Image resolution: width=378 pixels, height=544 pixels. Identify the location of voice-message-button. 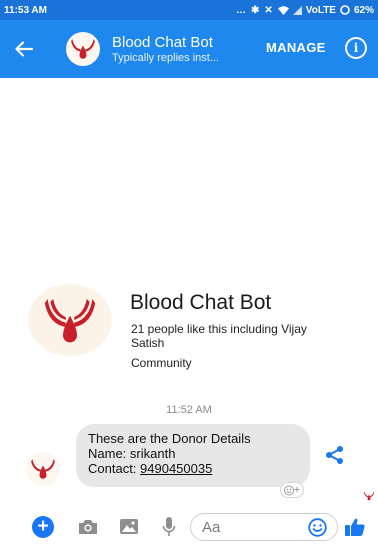
(169, 529).